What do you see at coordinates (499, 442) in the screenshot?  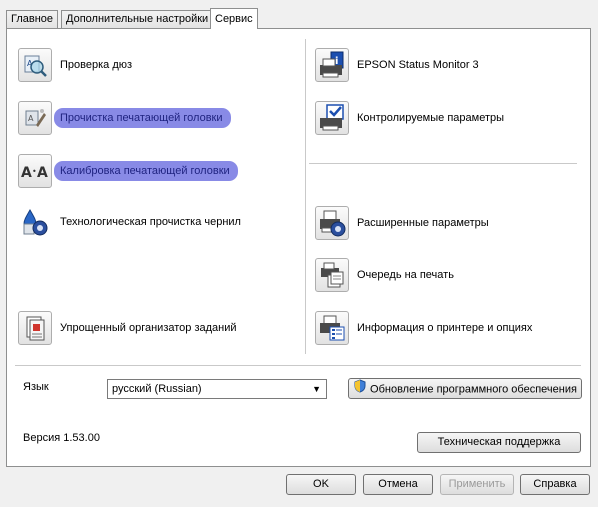 I see `tech-support-button: Техническая поддержка` at bounding box center [499, 442].